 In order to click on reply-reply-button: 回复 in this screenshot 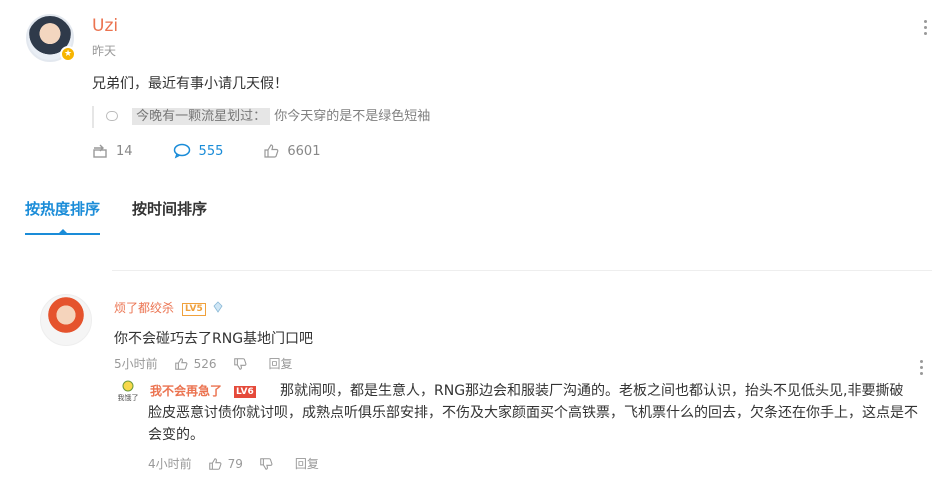, I will do `click(307, 463)`.